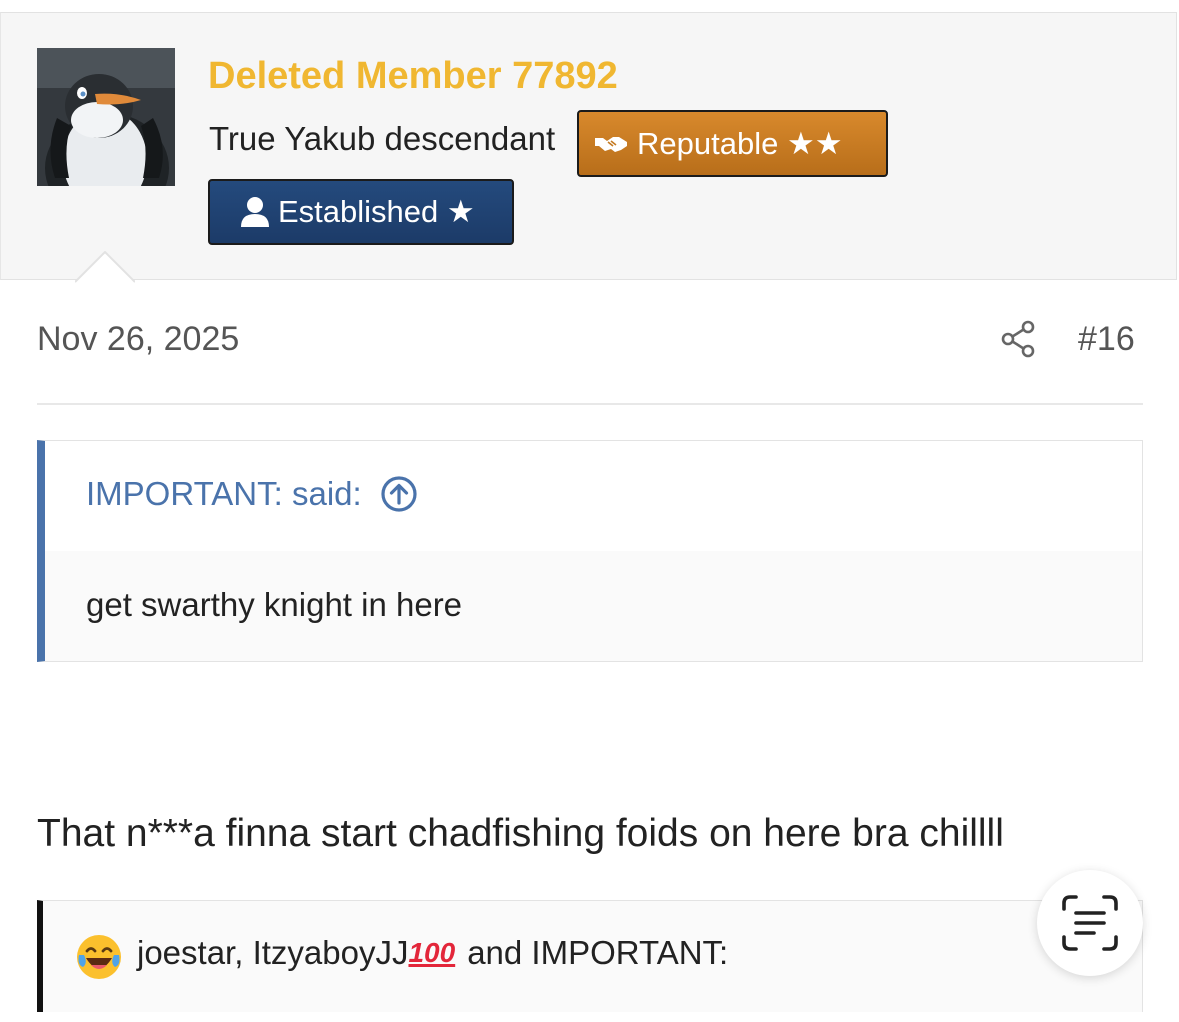 This screenshot has height=1022, width=1179. I want to click on top-spacer, so click(589, 6).